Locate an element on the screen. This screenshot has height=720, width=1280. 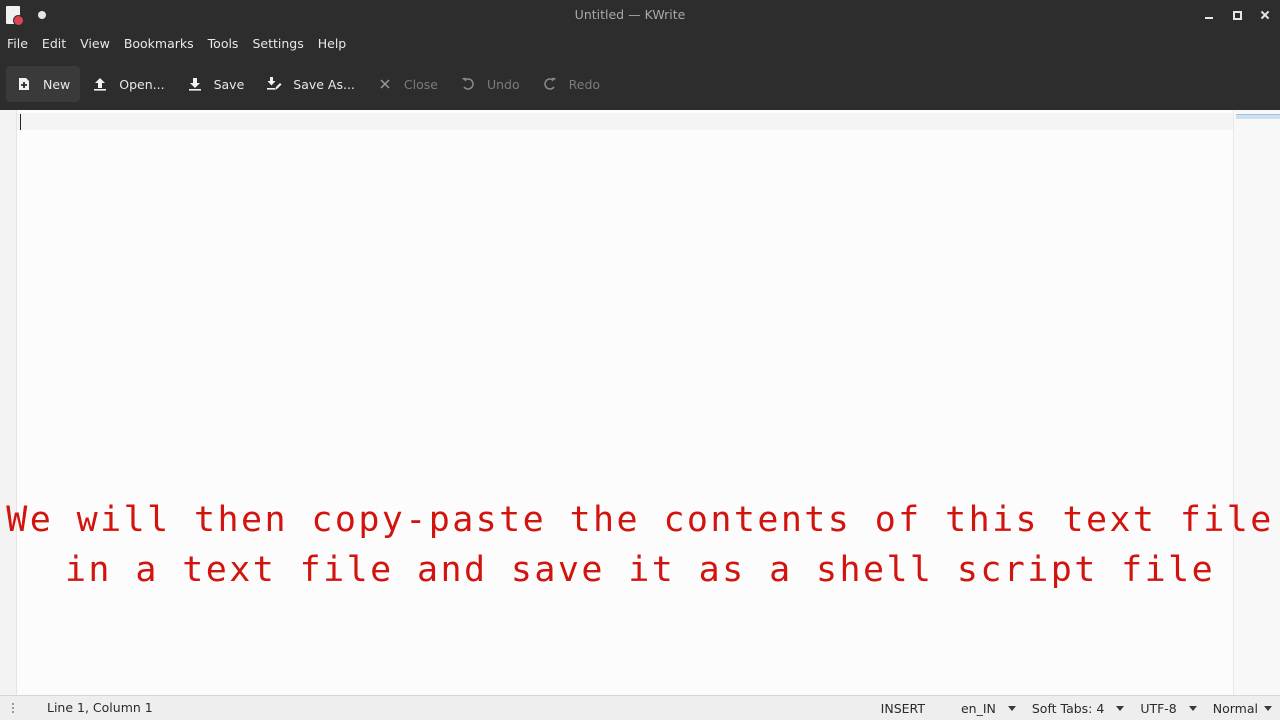
title-bar: Untitled — KWrite is located at coordinates (640, 15).